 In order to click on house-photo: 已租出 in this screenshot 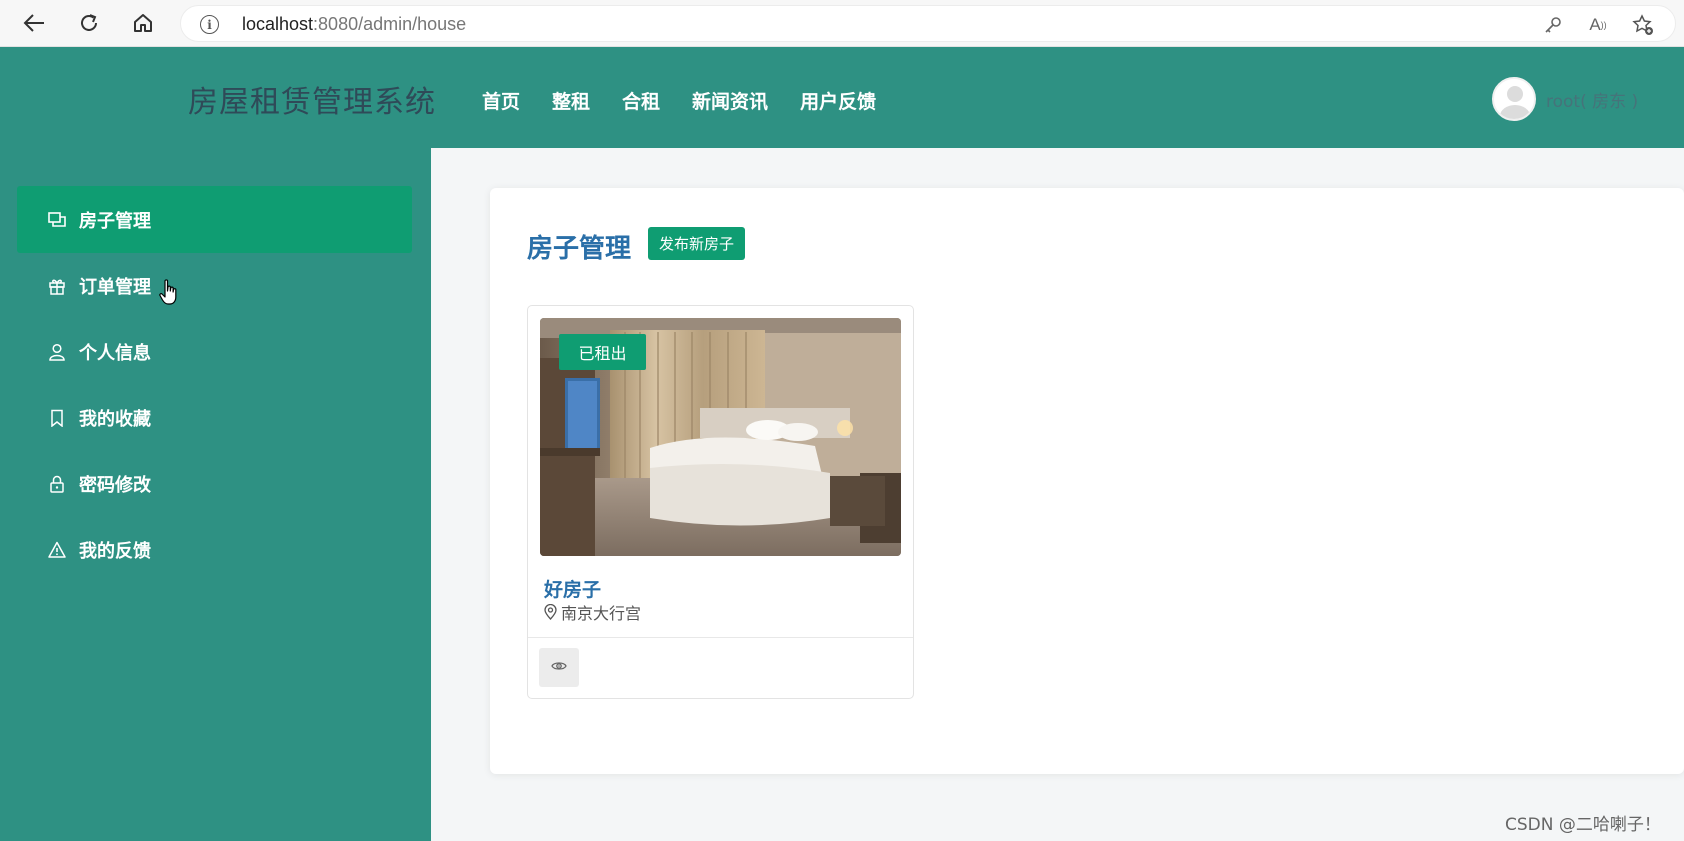, I will do `click(720, 437)`.